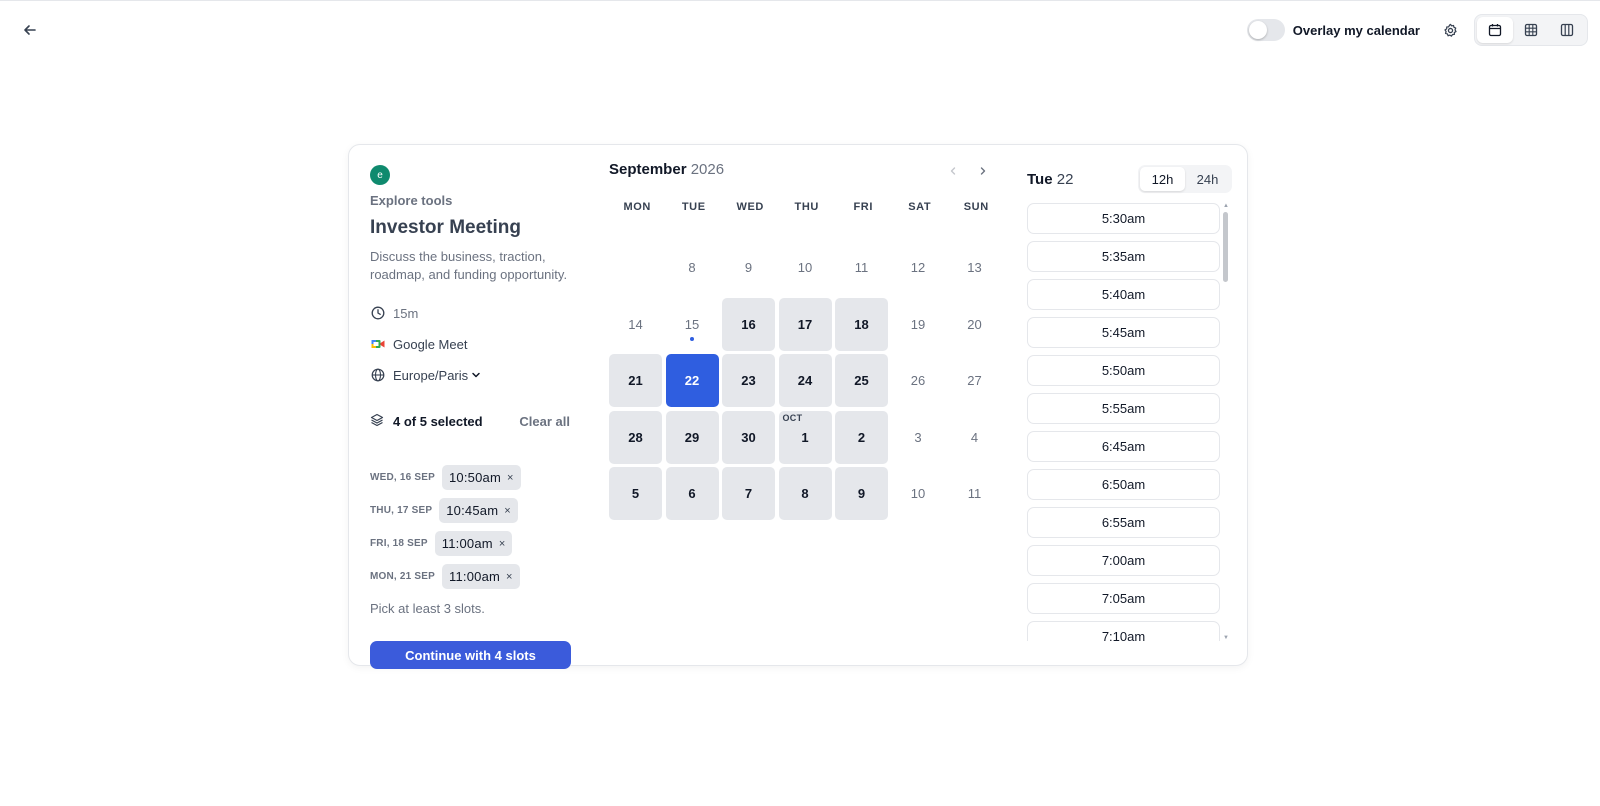 The width and height of the screenshot is (1600, 806). Describe the element at coordinates (1123, 218) in the screenshot. I see `time-slot-button: 5:30am` at that location.